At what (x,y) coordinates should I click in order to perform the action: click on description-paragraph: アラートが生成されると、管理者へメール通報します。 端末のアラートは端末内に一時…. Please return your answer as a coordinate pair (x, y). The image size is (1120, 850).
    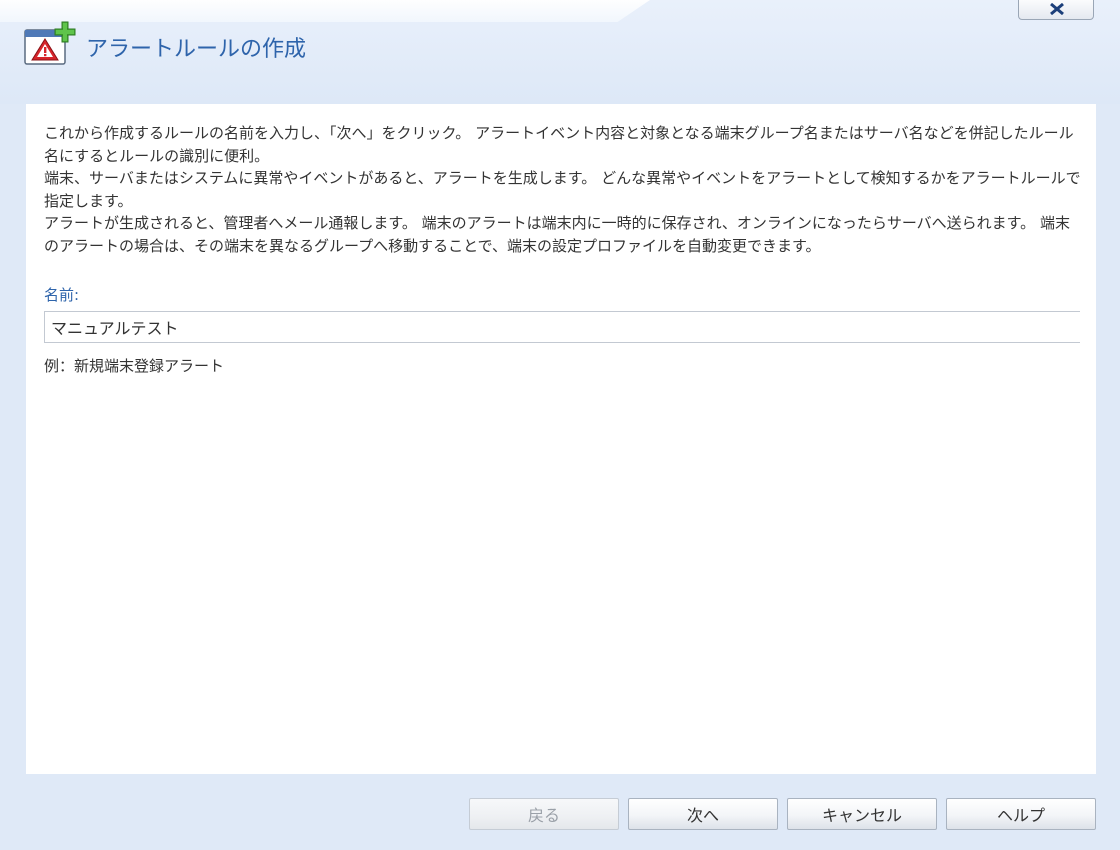
    Looking at the image, I should click on (557, 234).